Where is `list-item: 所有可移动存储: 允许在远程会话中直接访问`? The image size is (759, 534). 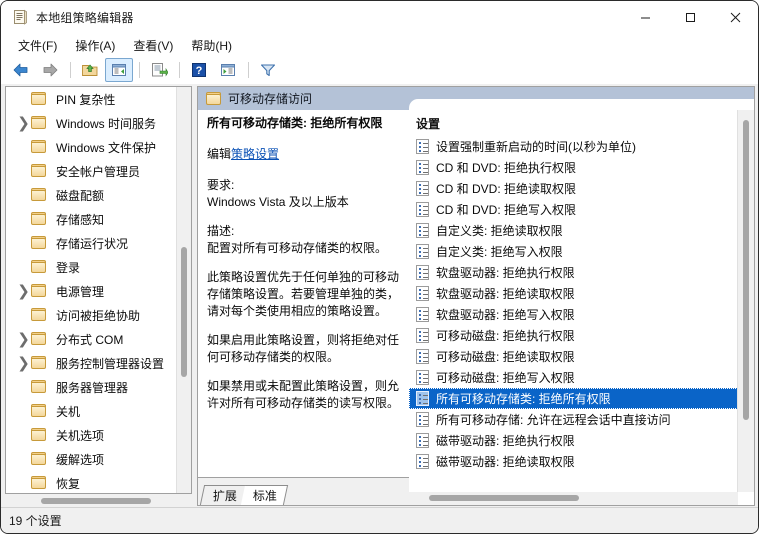
list-item: 所有可移动存储: 允许在远程会话中直接访问 is located at coordinates (573, 419).